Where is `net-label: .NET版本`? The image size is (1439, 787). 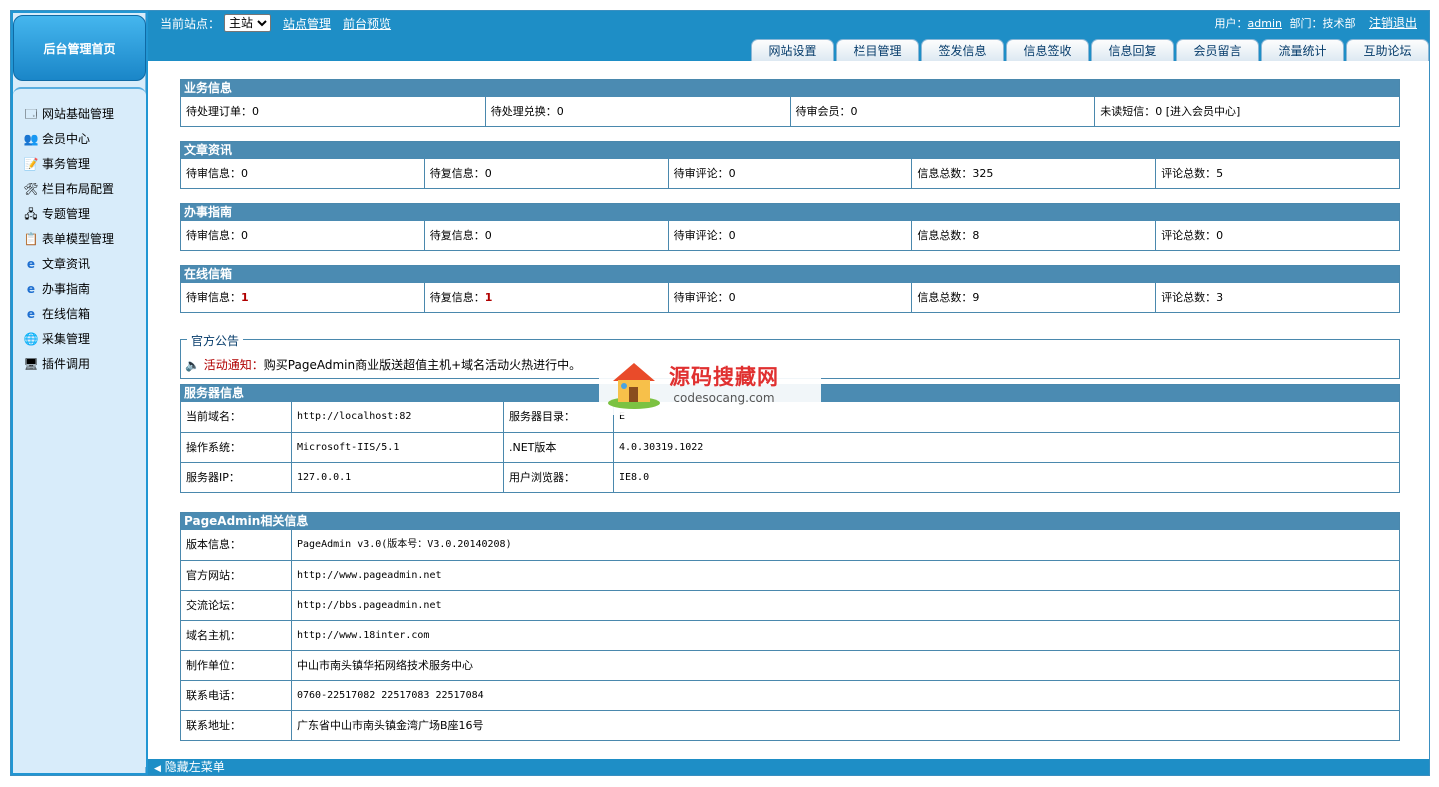 net-label: .NET版本 is located at coordinates (558, 447).